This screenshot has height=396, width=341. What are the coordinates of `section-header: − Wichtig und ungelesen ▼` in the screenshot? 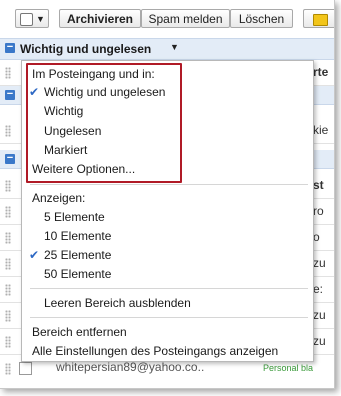 It's located at (167, 49).